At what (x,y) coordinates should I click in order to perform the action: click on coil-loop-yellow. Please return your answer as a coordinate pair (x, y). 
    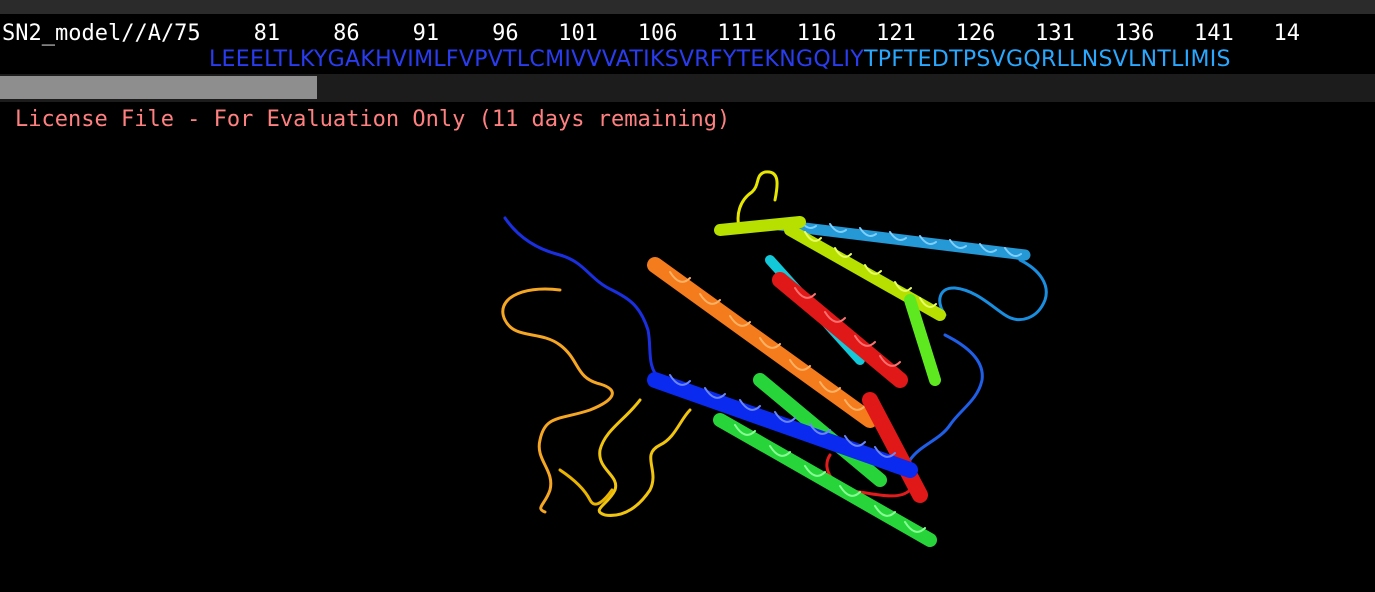
    Looking at the image, I should click on (644, 457).